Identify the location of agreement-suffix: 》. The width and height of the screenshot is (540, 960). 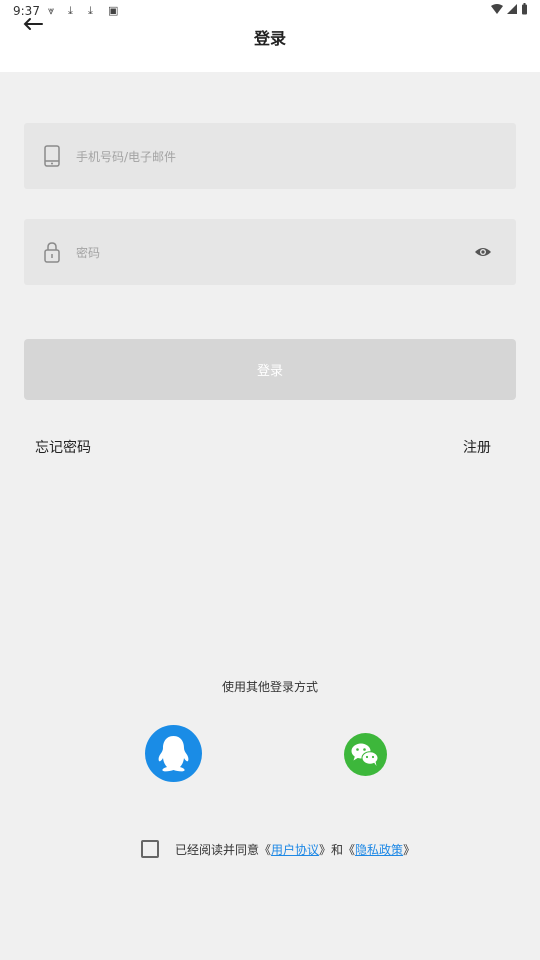
(409, 849).